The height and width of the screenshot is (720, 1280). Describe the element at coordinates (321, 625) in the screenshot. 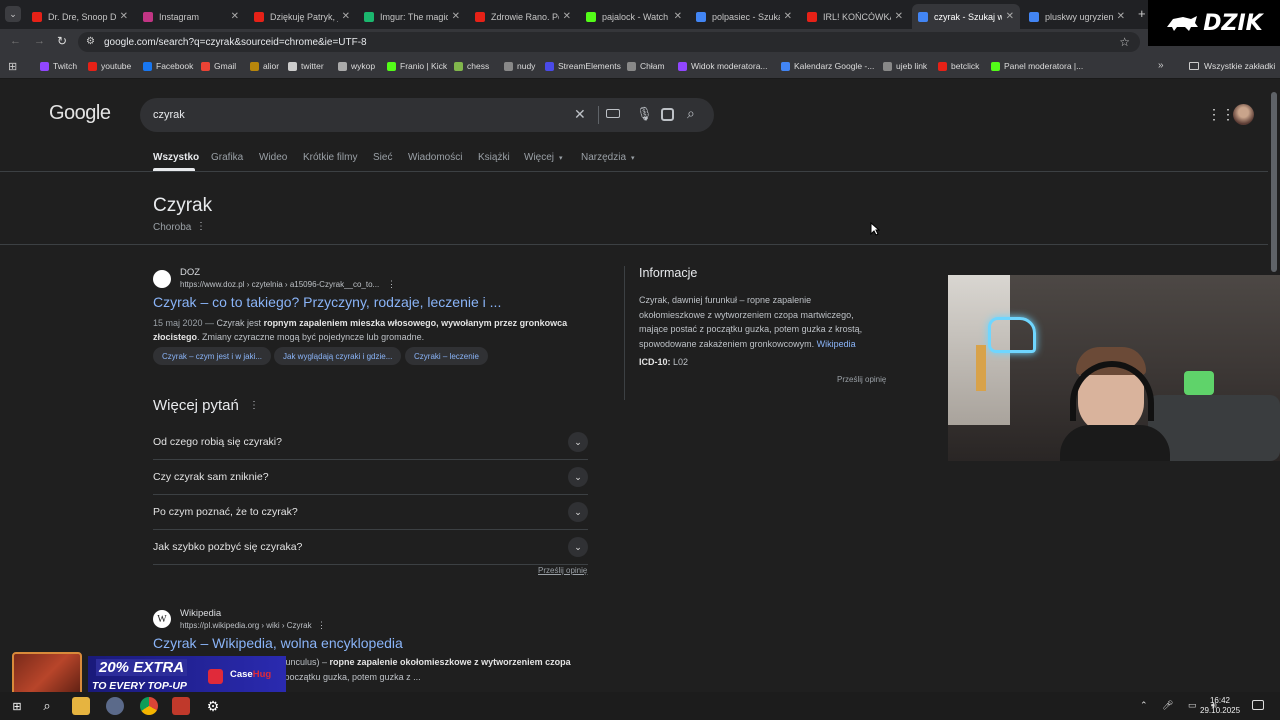

I see `result2-menu-icon: ⋮` at that location.